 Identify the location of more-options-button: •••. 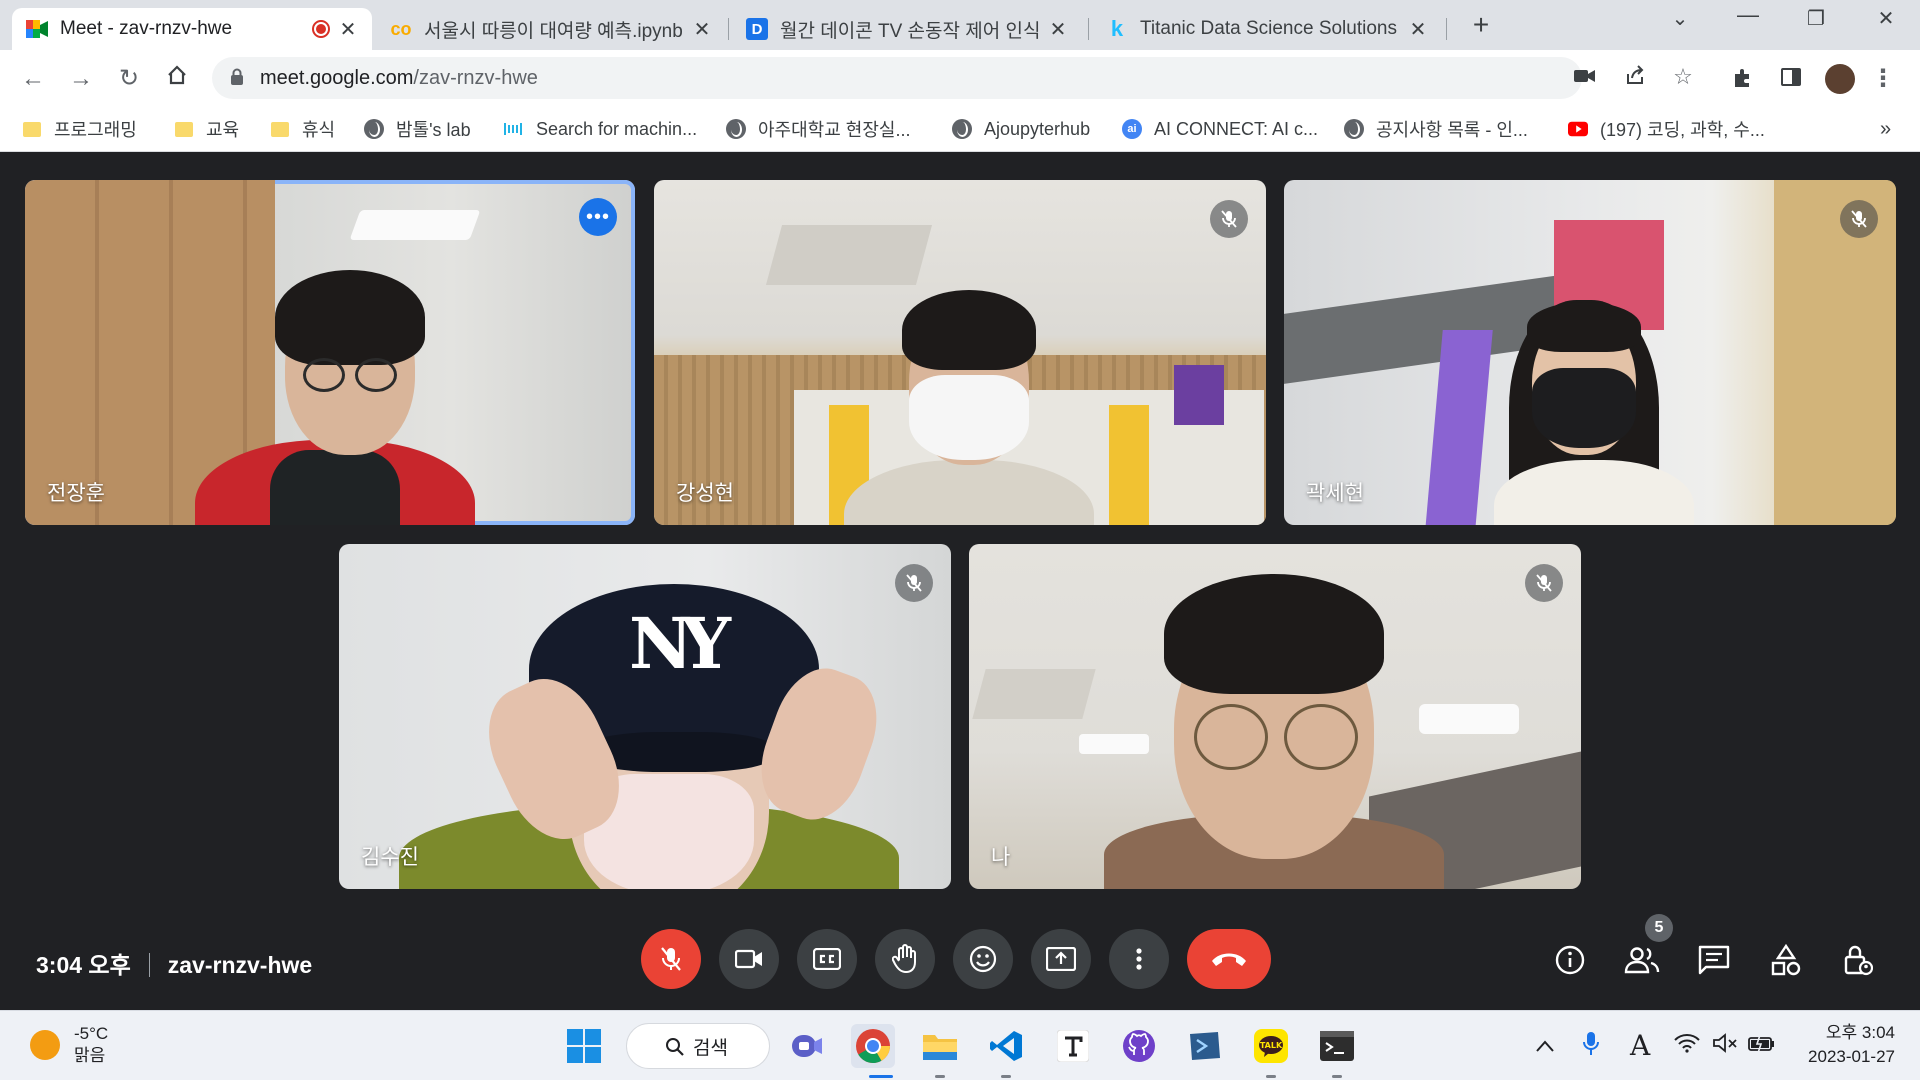
(598, 217).